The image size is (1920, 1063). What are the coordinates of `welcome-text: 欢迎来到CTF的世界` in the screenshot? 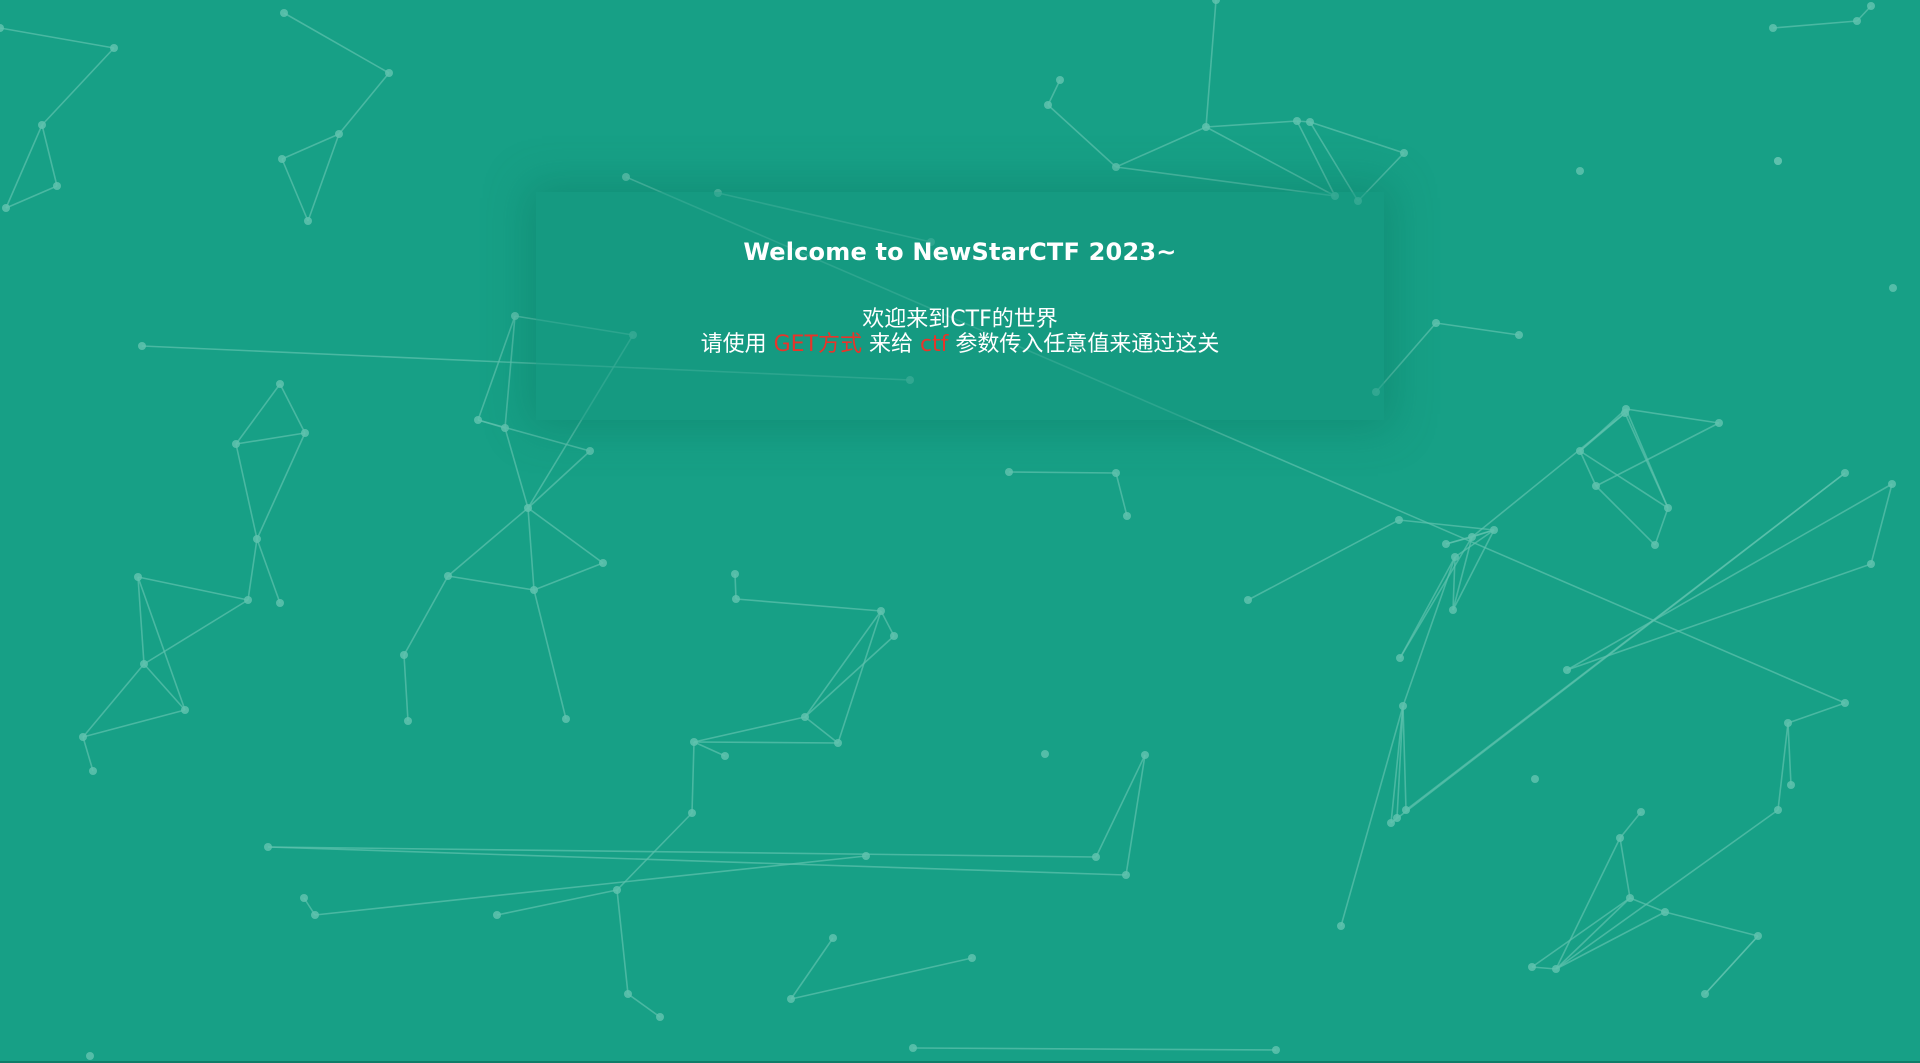 It's located at (960, 319).